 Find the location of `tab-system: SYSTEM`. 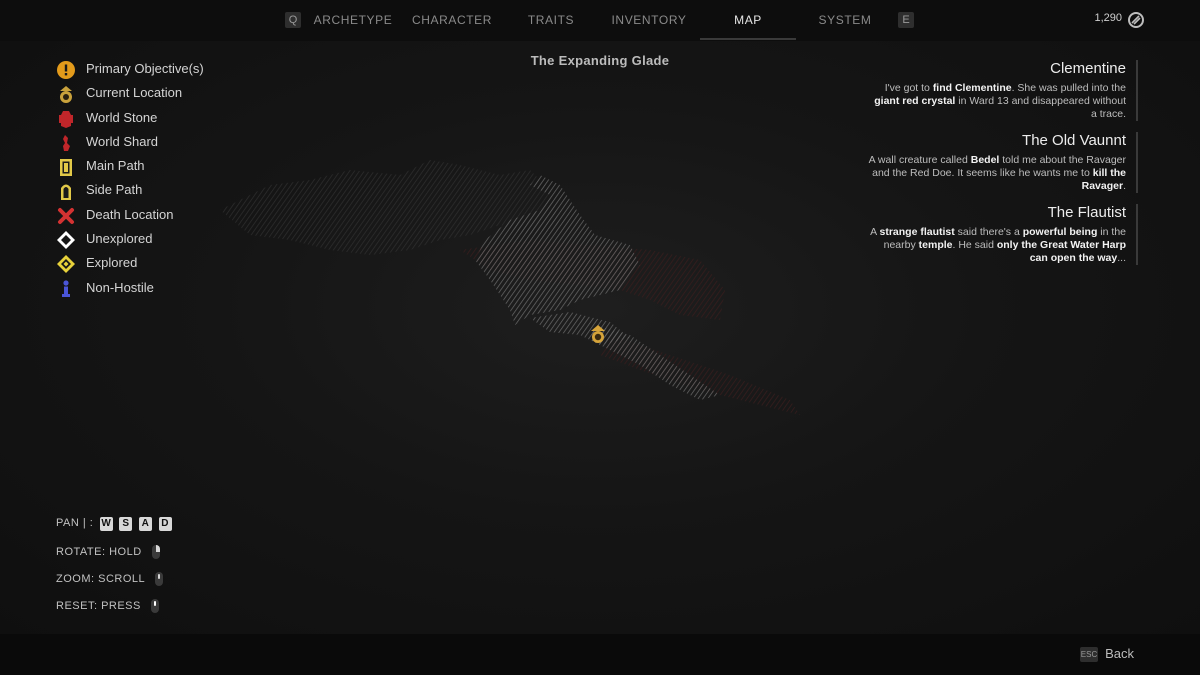

tab-system: SYSTEM is located at coordinates (845, 20).